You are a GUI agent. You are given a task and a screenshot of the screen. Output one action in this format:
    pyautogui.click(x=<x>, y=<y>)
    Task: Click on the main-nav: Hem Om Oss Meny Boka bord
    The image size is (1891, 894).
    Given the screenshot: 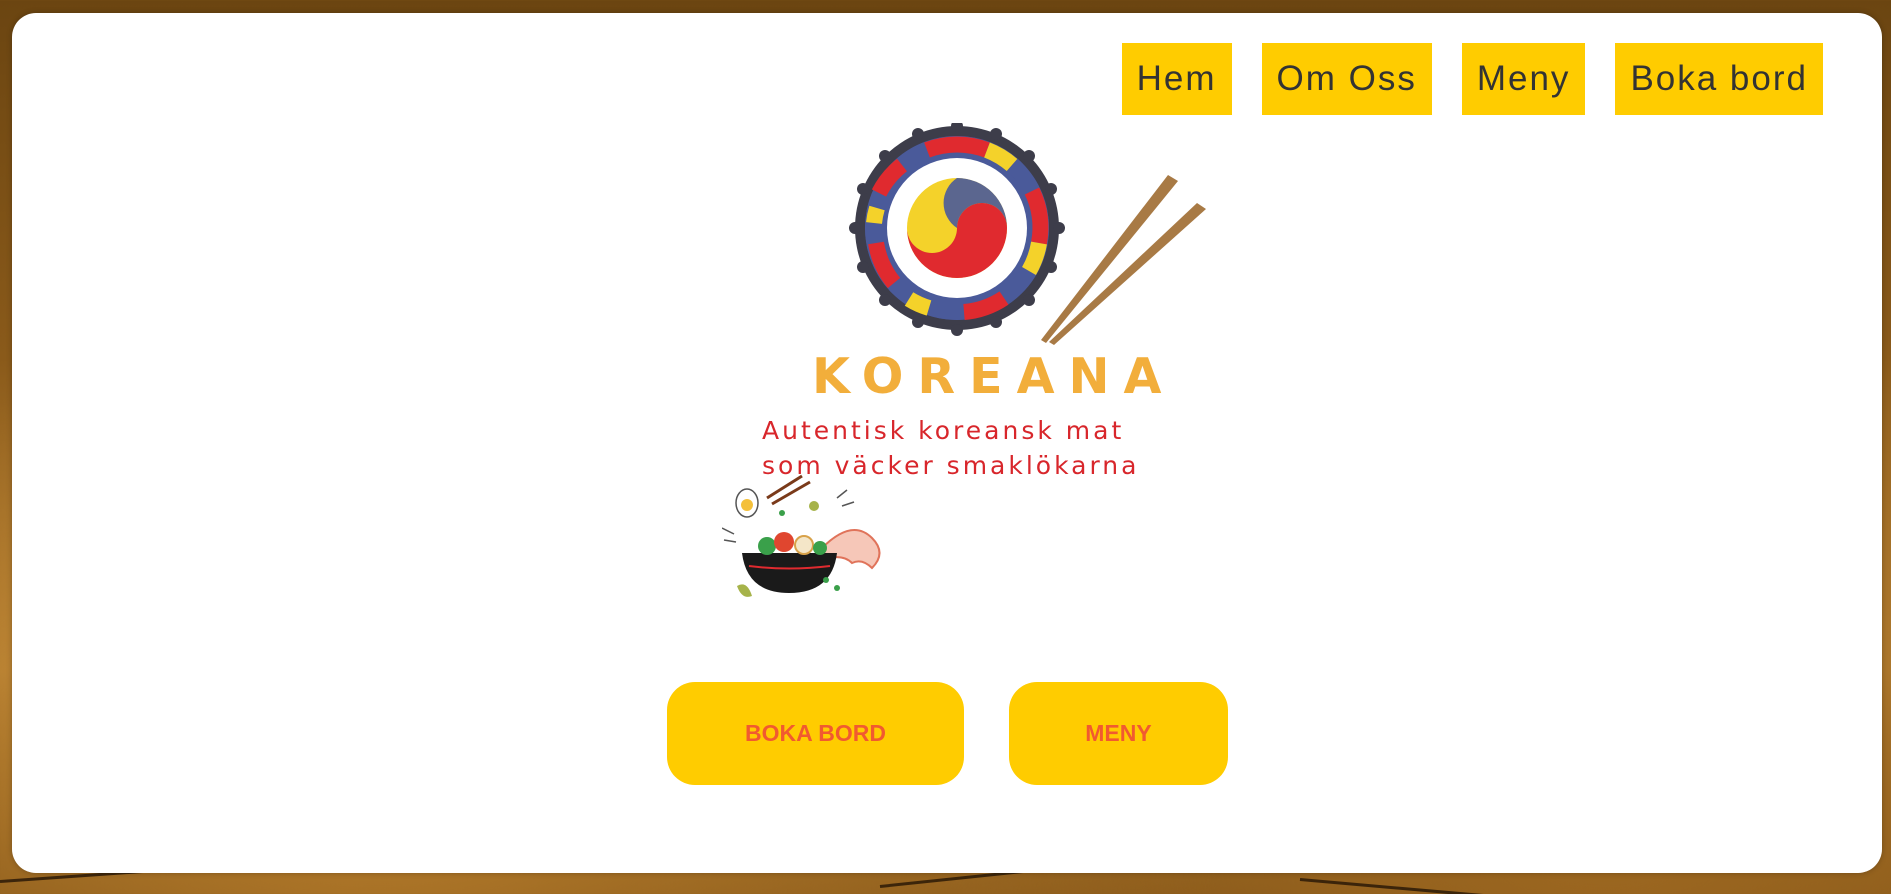 What is the action you would take?
    pyautogui.click(x=1472, y=79)
    